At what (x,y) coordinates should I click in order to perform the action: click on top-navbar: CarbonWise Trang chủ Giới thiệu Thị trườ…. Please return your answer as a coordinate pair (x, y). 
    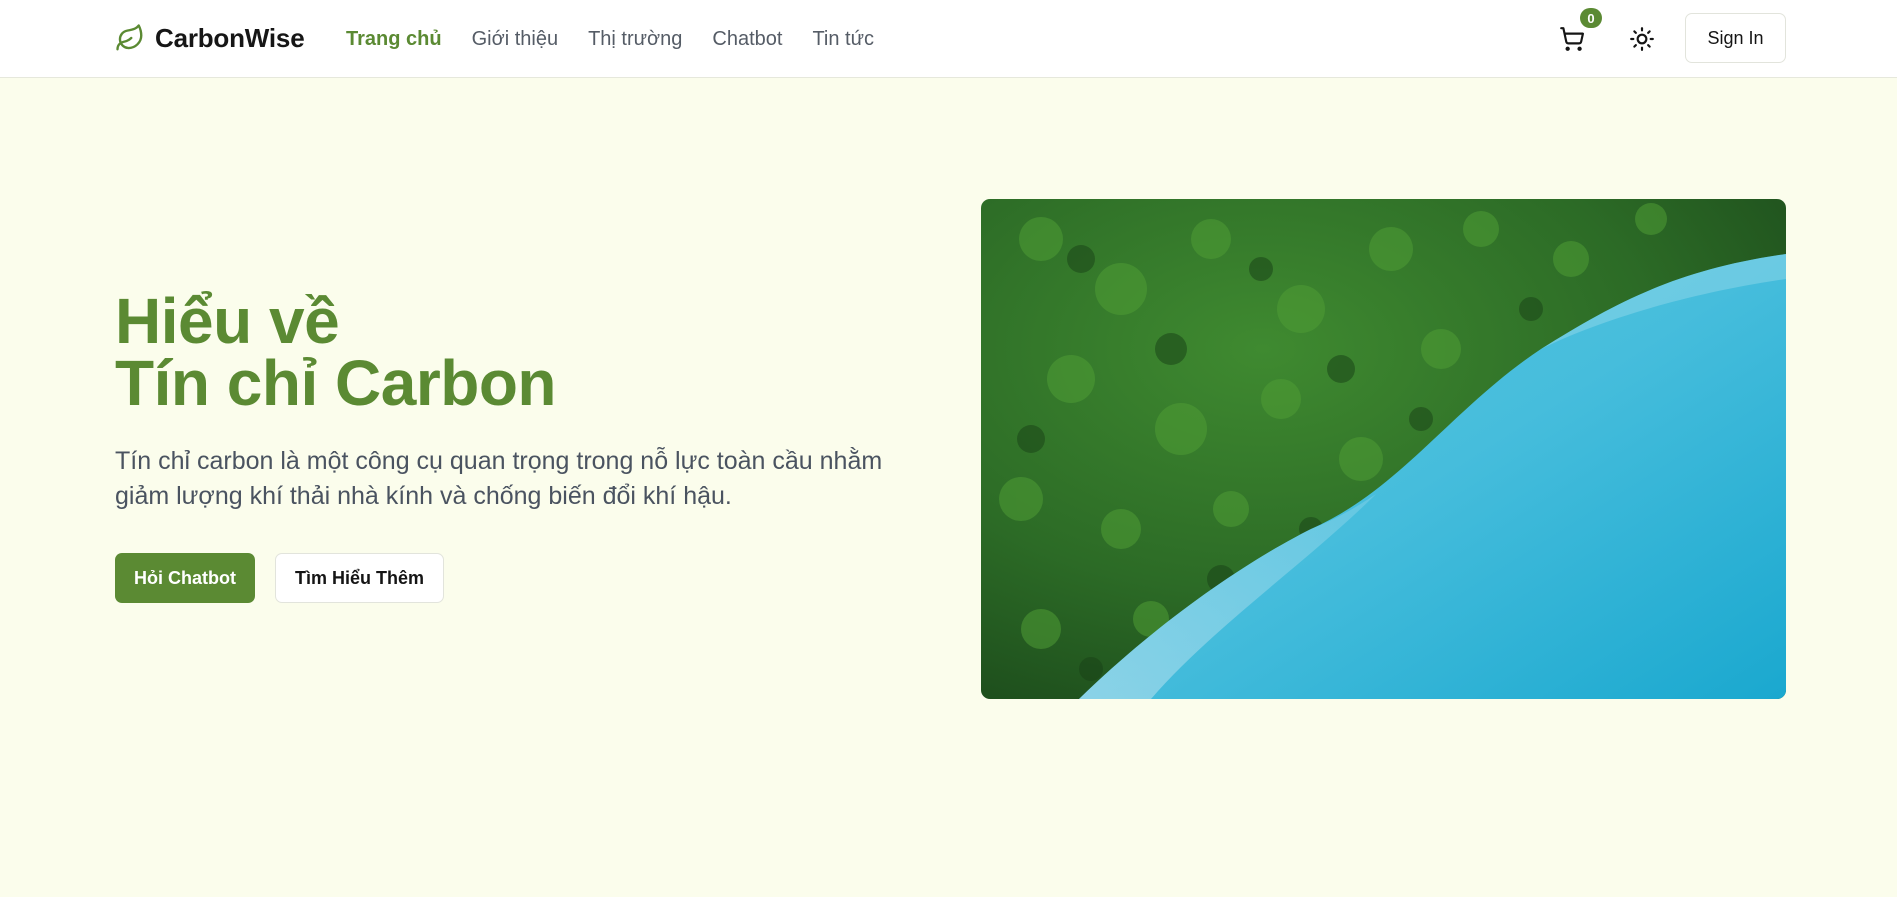
    Looking at the image, I should click on (948, 39).